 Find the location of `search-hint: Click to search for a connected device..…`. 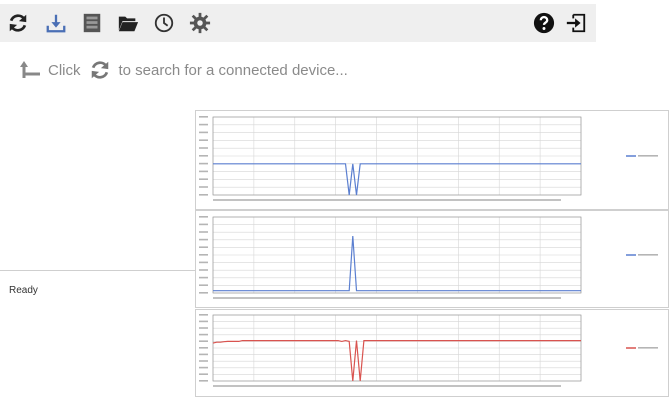

search-hint: Click to search for a connected device..… is located at coordinates (184, 70).